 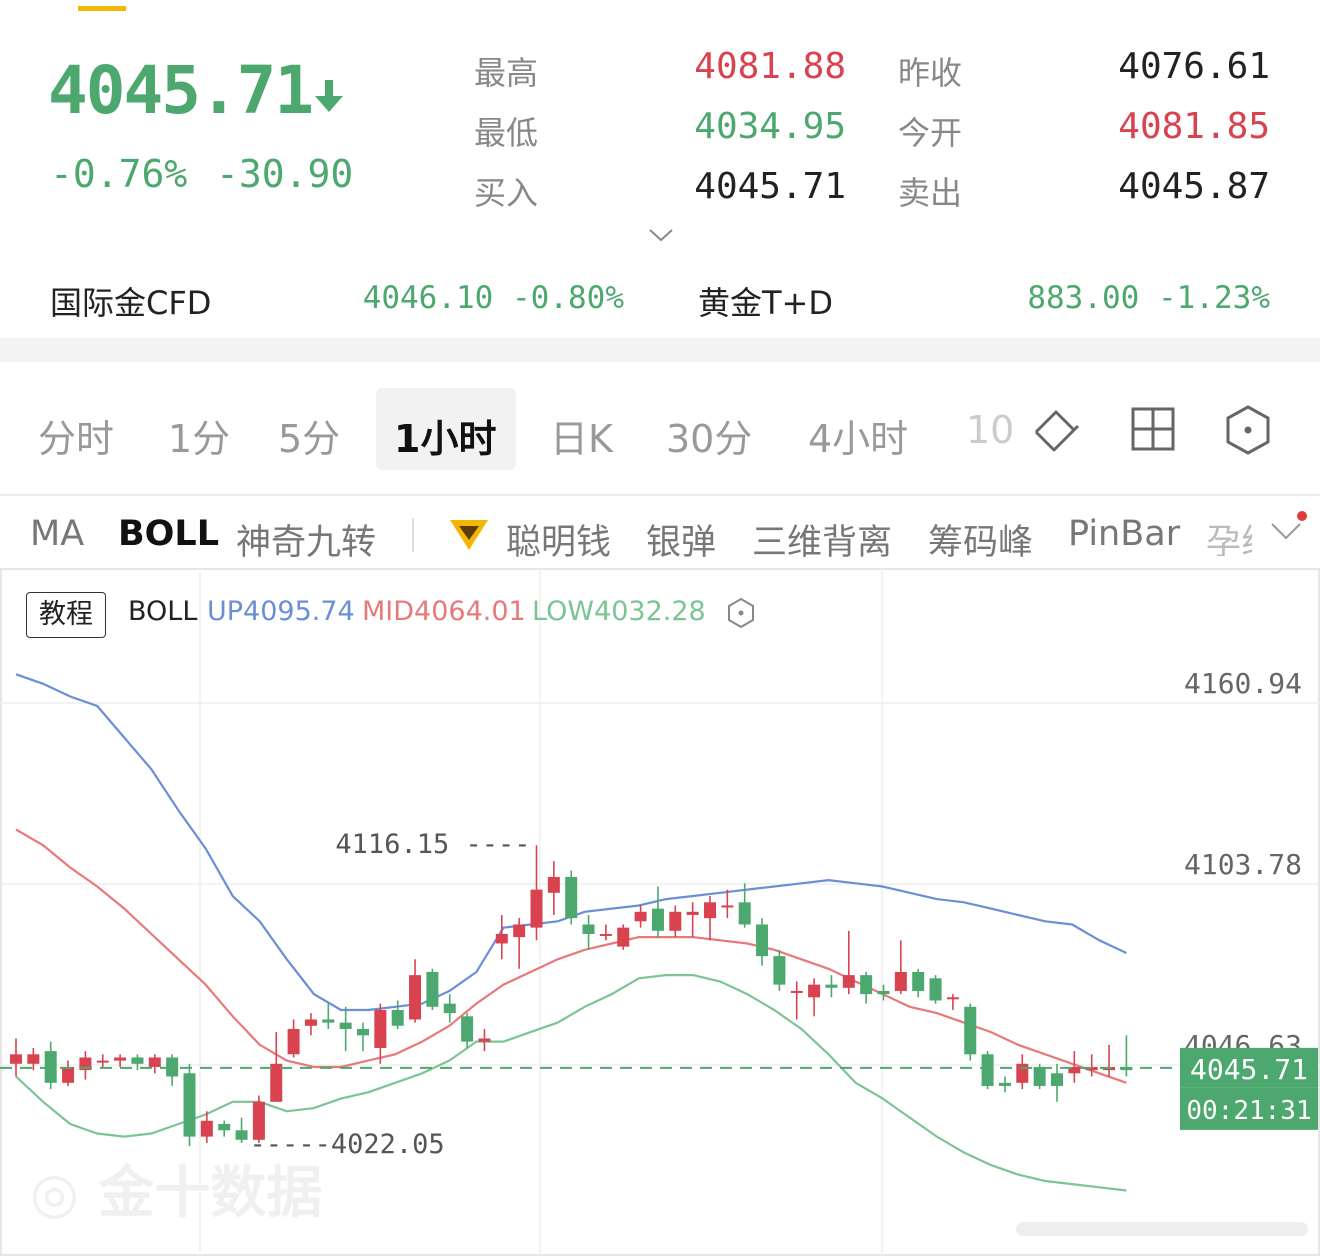 What do you see at coordinates (1287, 528) in the screenshot?
I see `chevron-down-icon` at bounding box center [1287, 528].